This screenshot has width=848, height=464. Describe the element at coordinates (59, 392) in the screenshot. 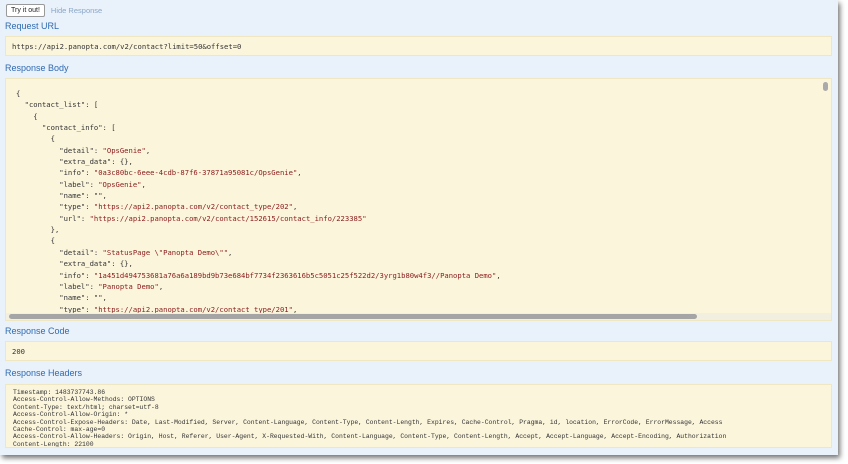

I see `header-line: Timestamp: 1483737743.86` at that location.